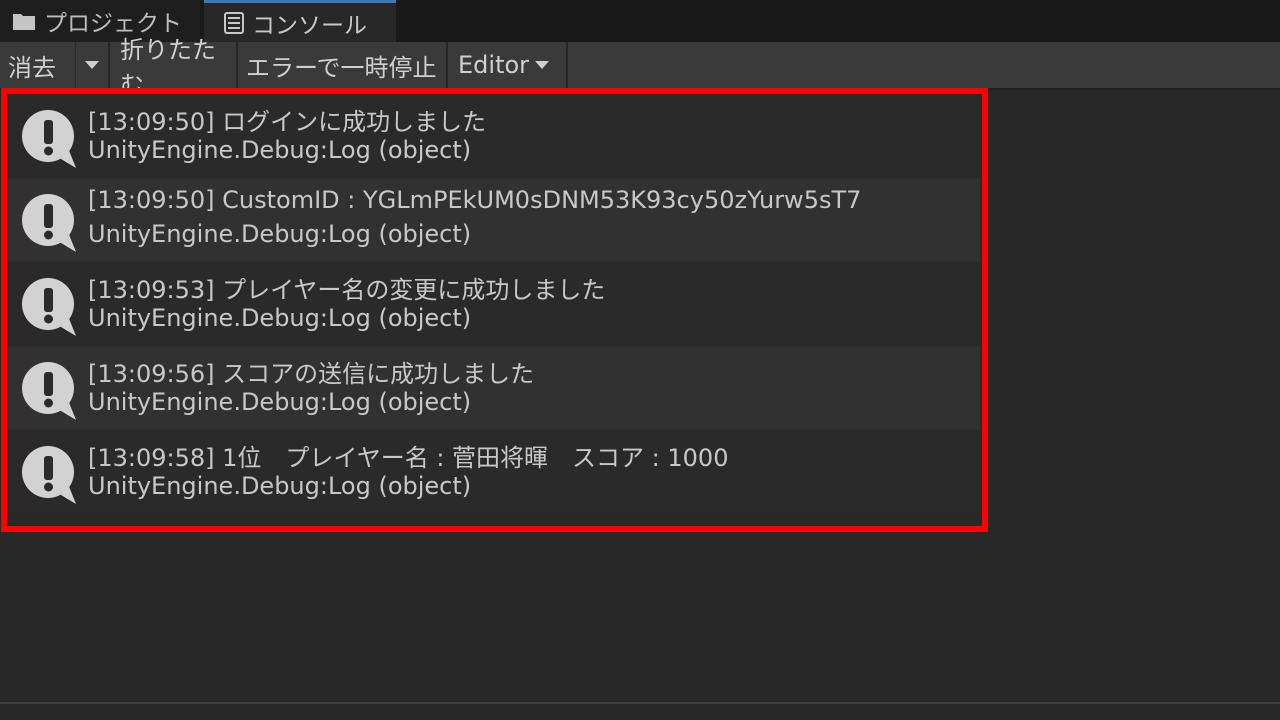 The width and height of the screenshot is (1280, 720). I want to click on log-message: [13:09:58] 1位 プレイヤー名 : 菅田将暉 スコア : 1000, so click(408, 458).